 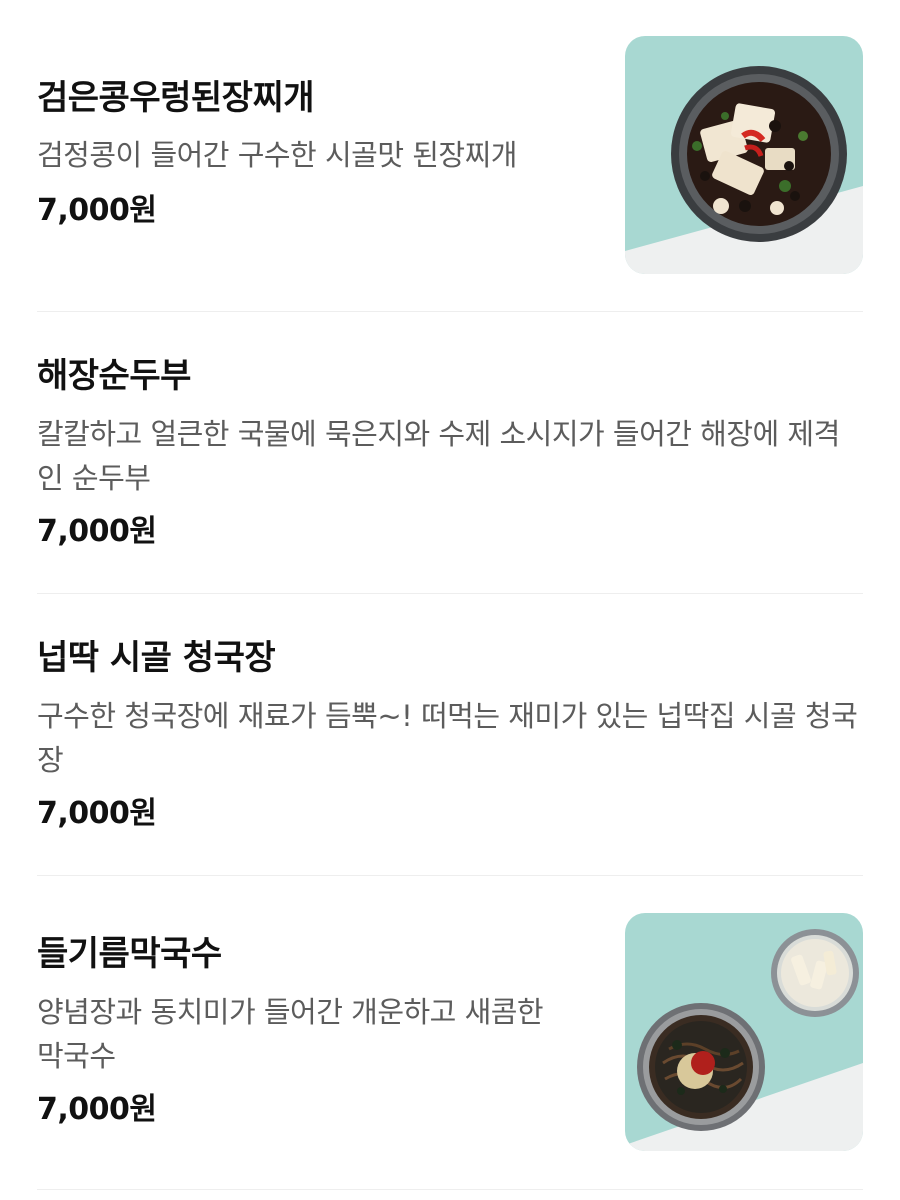 I want to click on menu-item-name: 들기름막국수, so click(x=129, y=954).